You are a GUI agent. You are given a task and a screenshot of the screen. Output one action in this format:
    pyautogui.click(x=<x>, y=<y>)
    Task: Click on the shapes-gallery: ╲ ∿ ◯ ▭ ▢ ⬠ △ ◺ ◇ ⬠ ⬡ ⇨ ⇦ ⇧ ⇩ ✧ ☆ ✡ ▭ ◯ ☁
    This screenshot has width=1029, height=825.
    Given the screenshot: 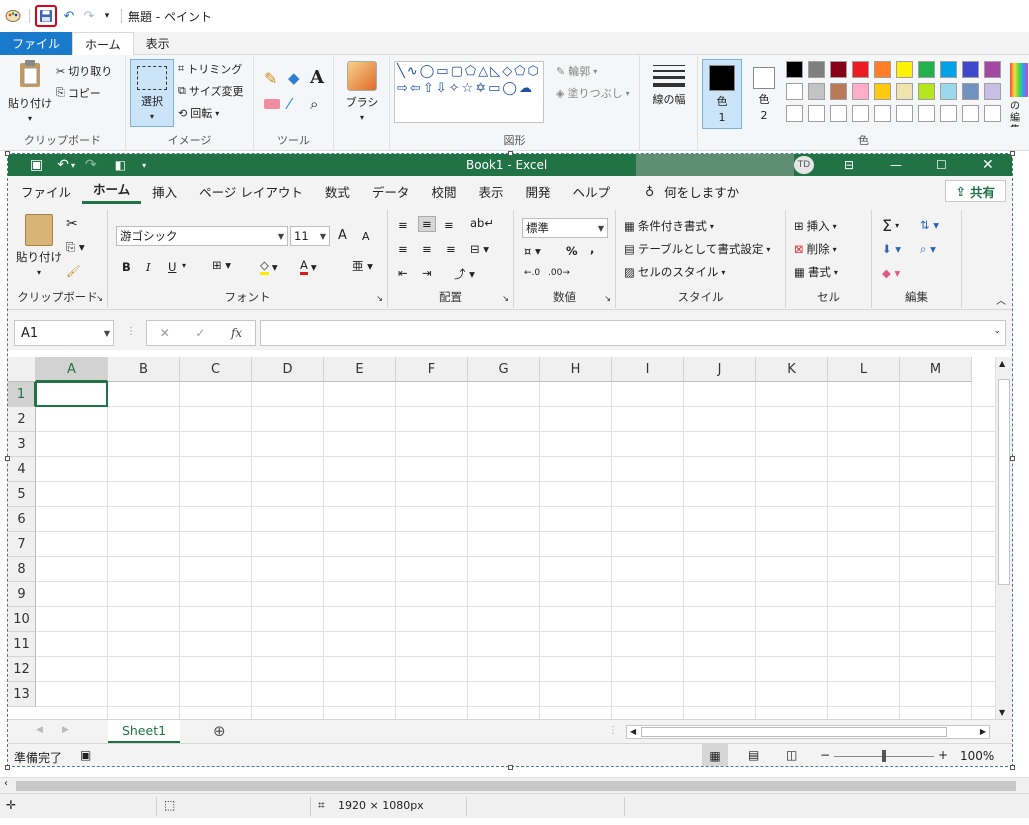 What is the action you would take?
    pyautogui.click(x=469, y=92)
    